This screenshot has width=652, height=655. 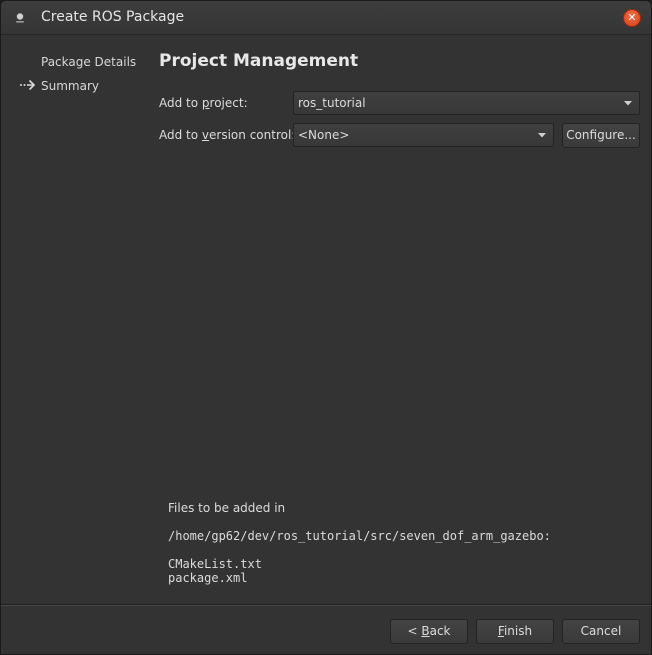 I want to click on add-to-project-label: Add to project:, so click(x=203, y=103).